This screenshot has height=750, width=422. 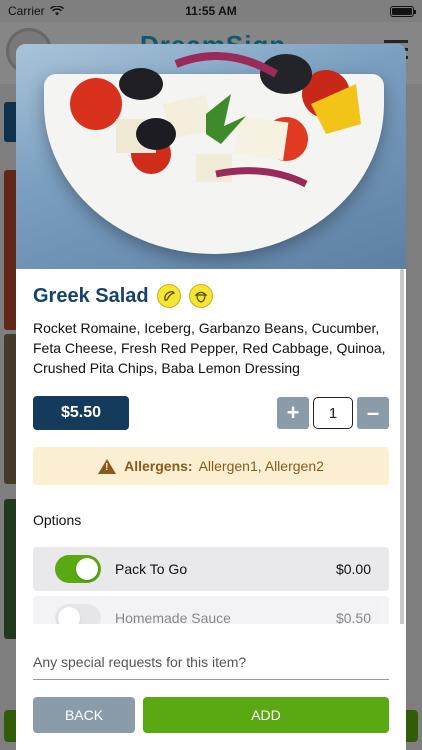 What do you see at coordinates (91, 295) in the screenshot?
I see `item-title: Greek Salad` at bounding box center [91, 295].